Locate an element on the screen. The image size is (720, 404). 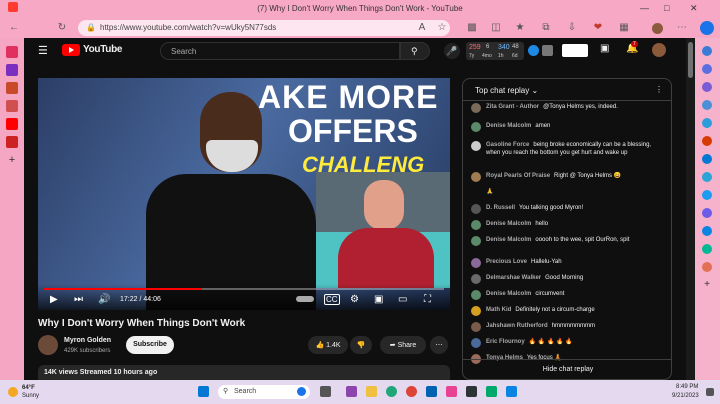
chat-author: Delmarshae Walker is located at coordinates (513, 278).